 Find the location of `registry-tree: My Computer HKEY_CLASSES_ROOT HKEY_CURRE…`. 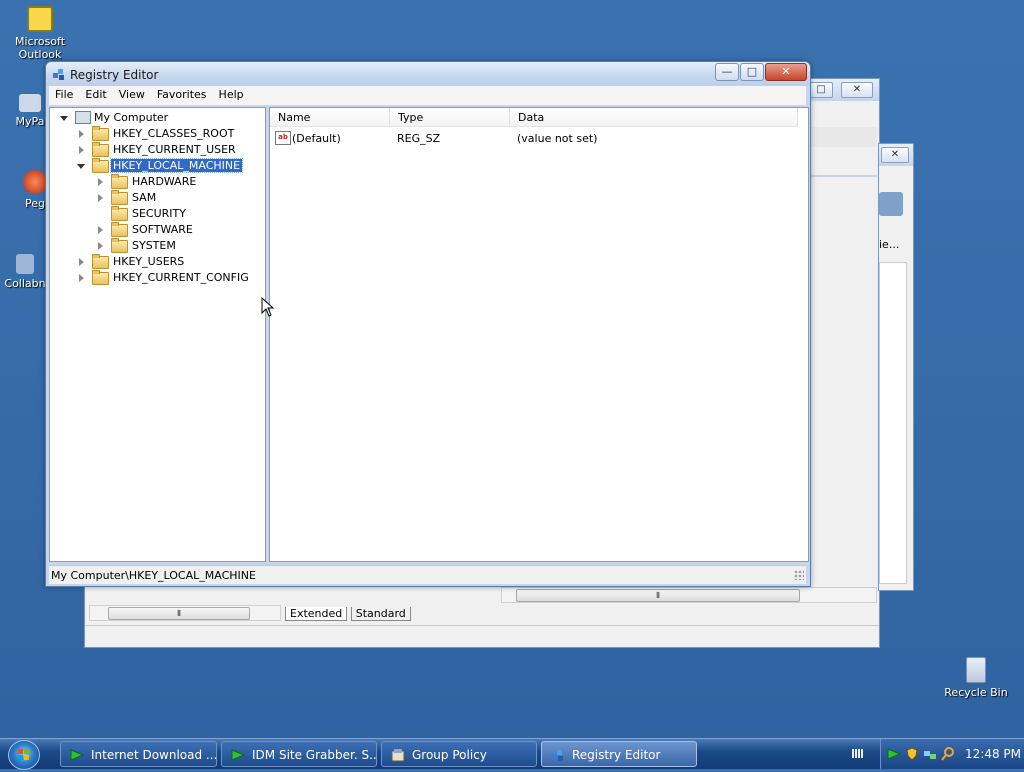

registry-tree: My Computer HKEY_CLASSES_ROOT HKEY_CURRE… is located at coordinates (157, 334).